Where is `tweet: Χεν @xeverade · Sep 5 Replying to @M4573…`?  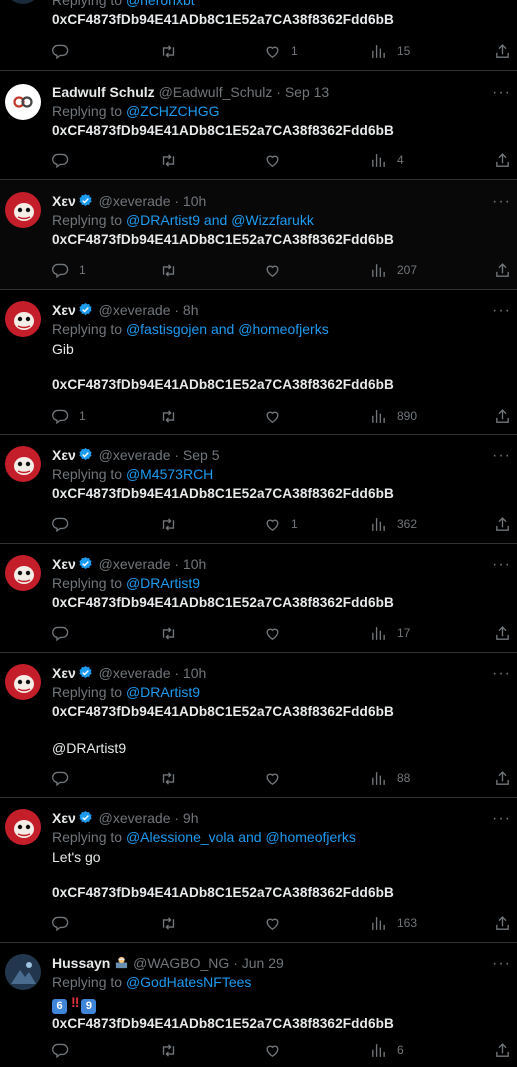
tweet: Χεν @xeverade · Sep 5 Replying to @M4573… is located at coordinates (258, 489).